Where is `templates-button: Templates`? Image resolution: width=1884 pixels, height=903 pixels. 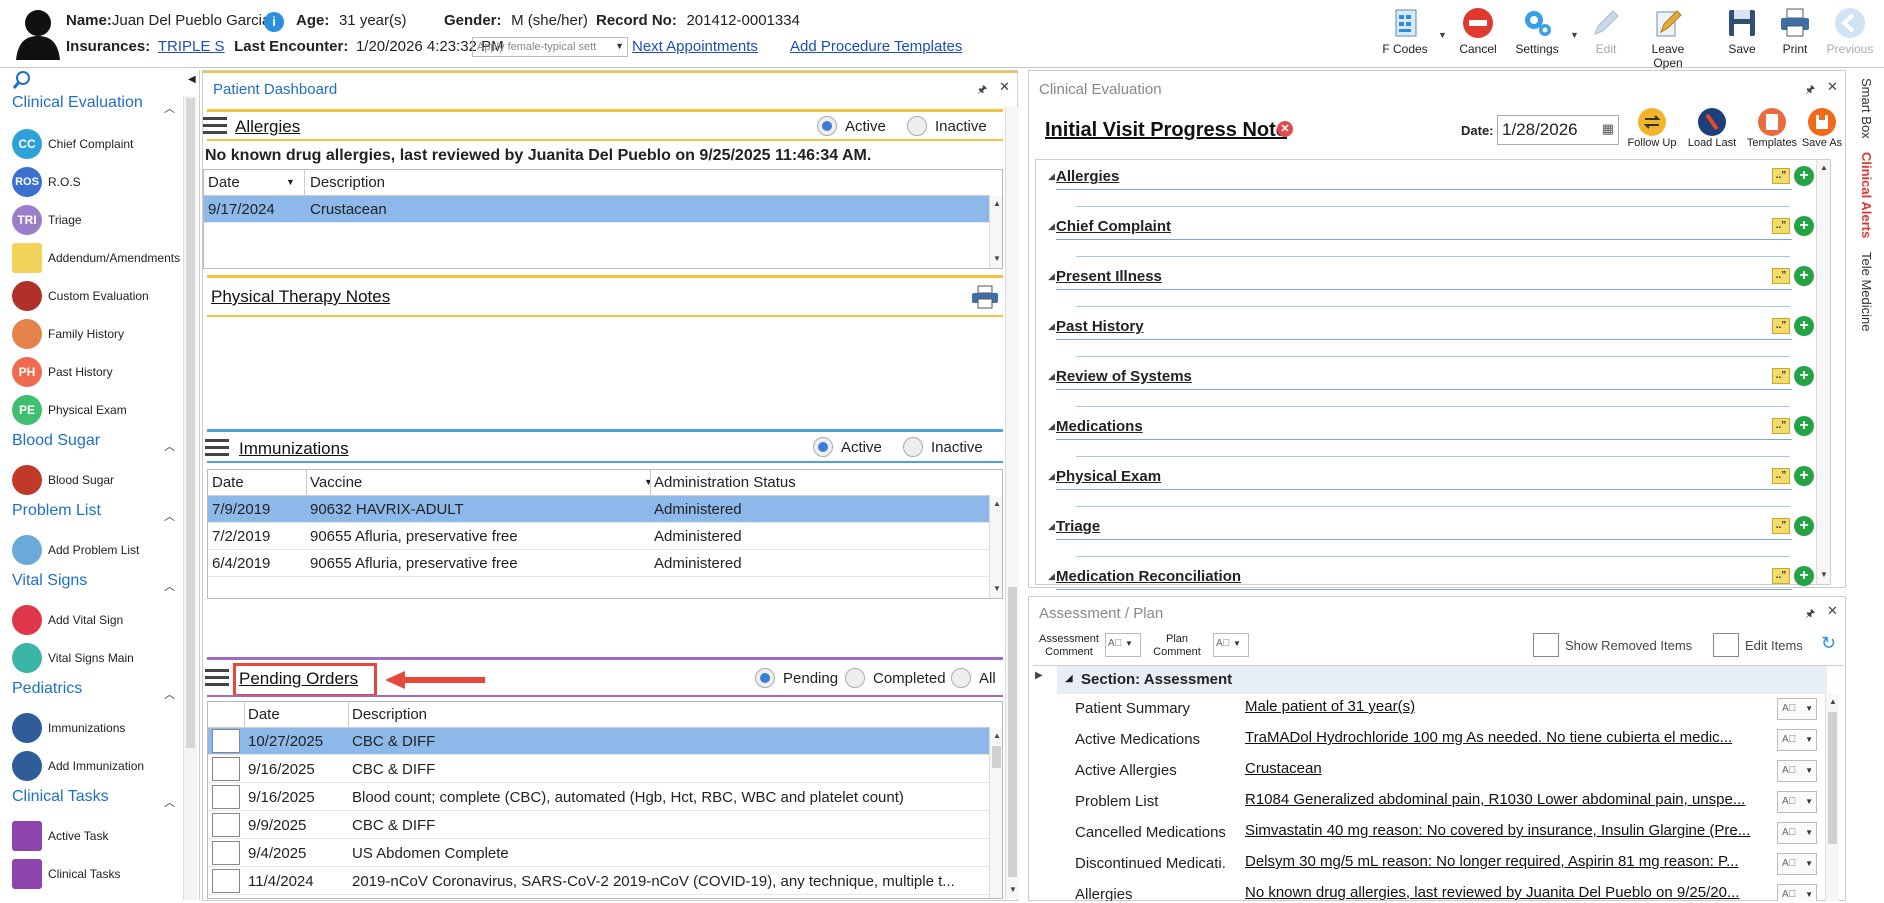
templates-button: Templates is located at coordinates (1772, 128).